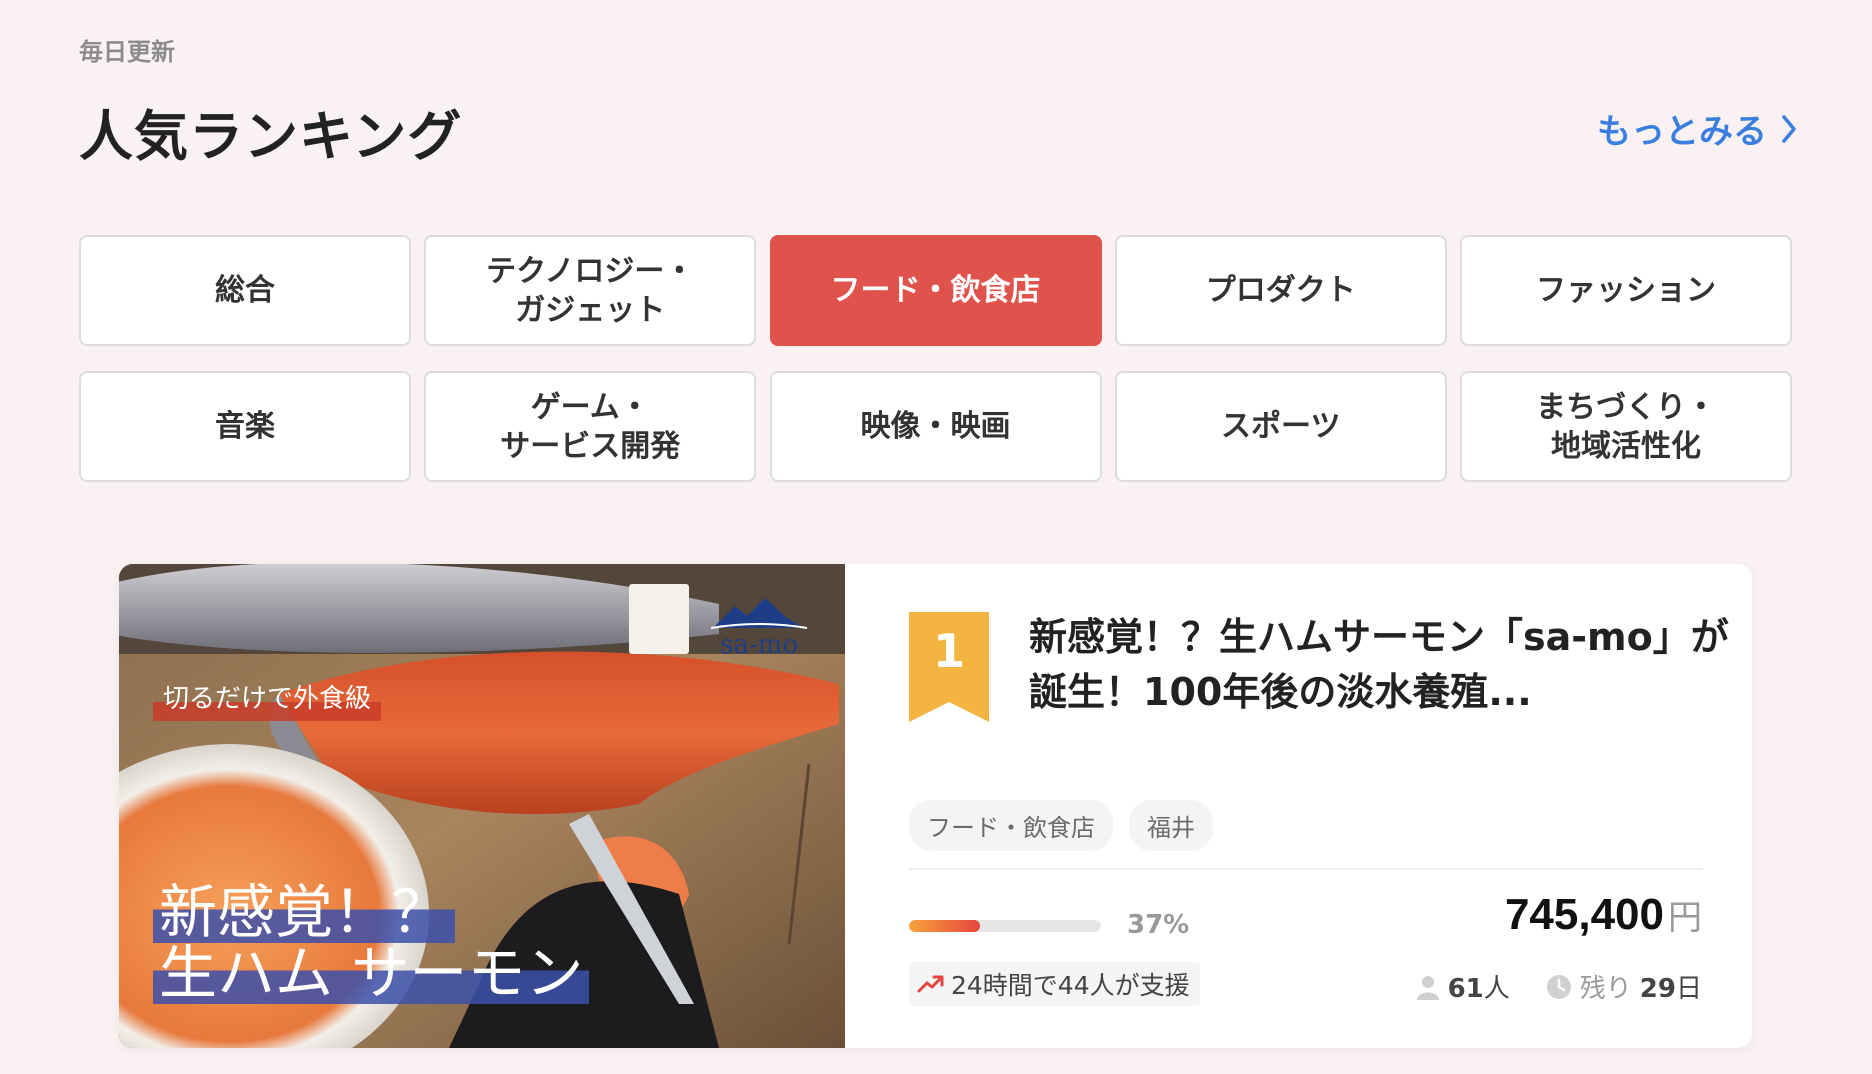 This screenshot has height=1074, width=1872. Describe the element at coordinates (245, 290) in the screenshot. I see `category-tab: 総合` at that location.